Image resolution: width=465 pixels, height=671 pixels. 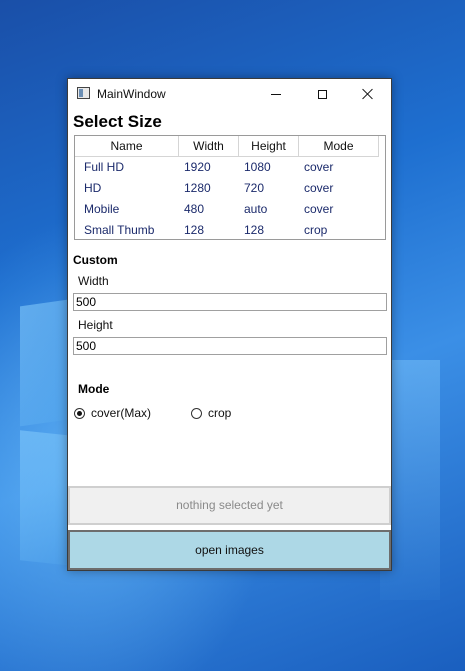 I want to click on selection-status-button: nothing selected yet, so click(x=229, y=505).